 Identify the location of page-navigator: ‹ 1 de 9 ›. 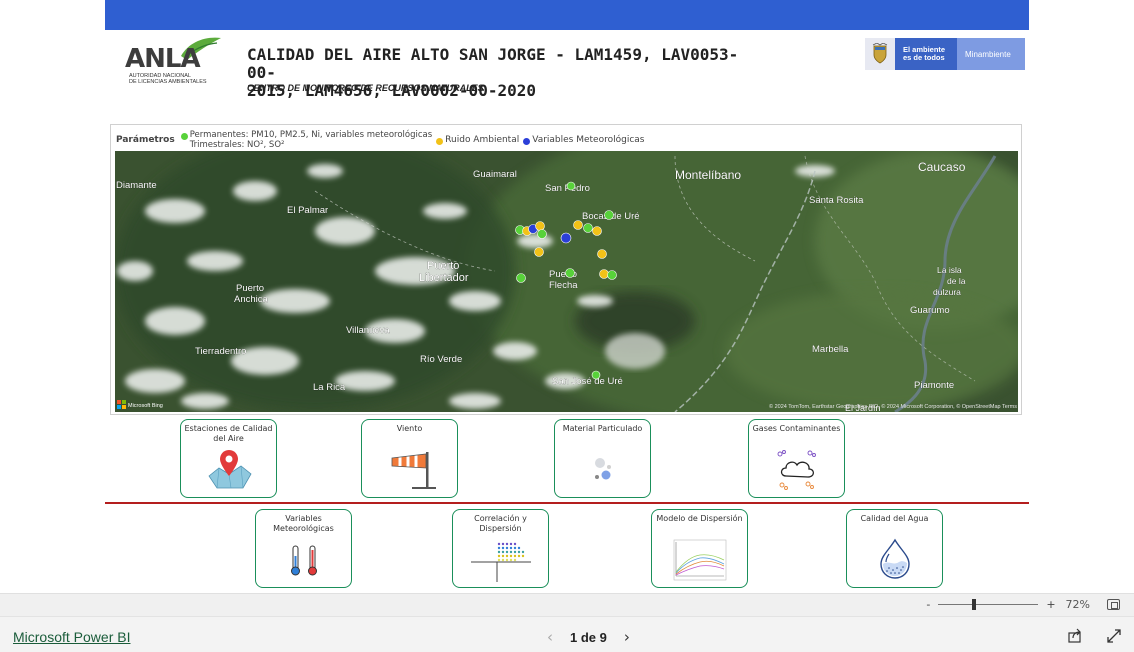
(588, 637).